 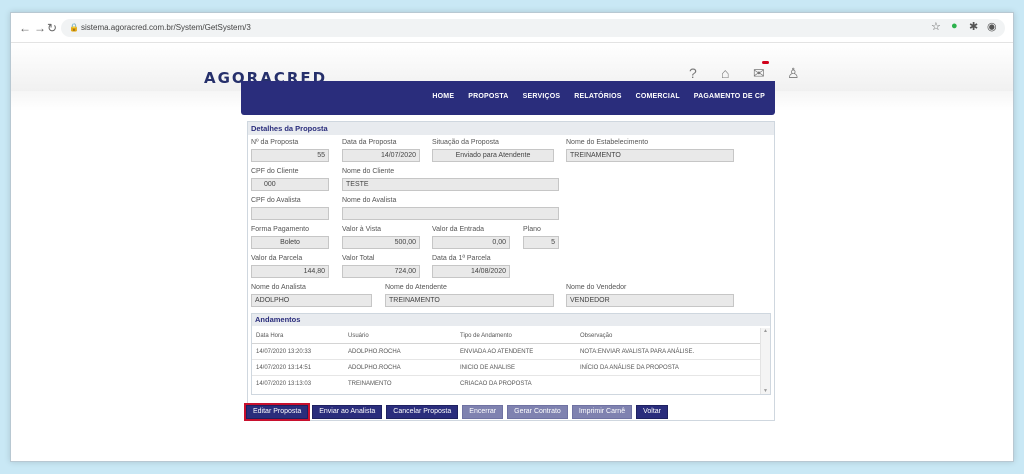 I want to click on scroll-down-icon: ▼, so click(x=765, y=391).